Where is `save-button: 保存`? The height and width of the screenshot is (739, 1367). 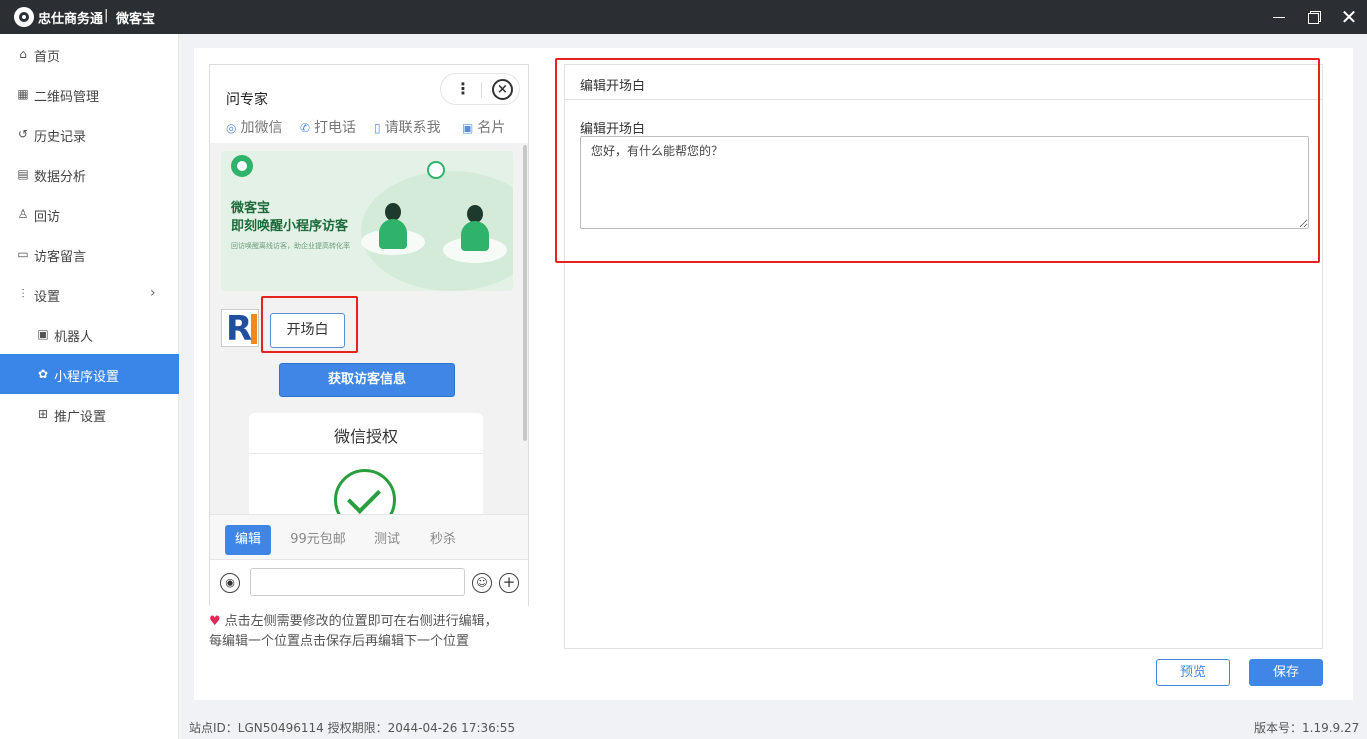
save-button: 保存 is located at coordinates (1286, 672).